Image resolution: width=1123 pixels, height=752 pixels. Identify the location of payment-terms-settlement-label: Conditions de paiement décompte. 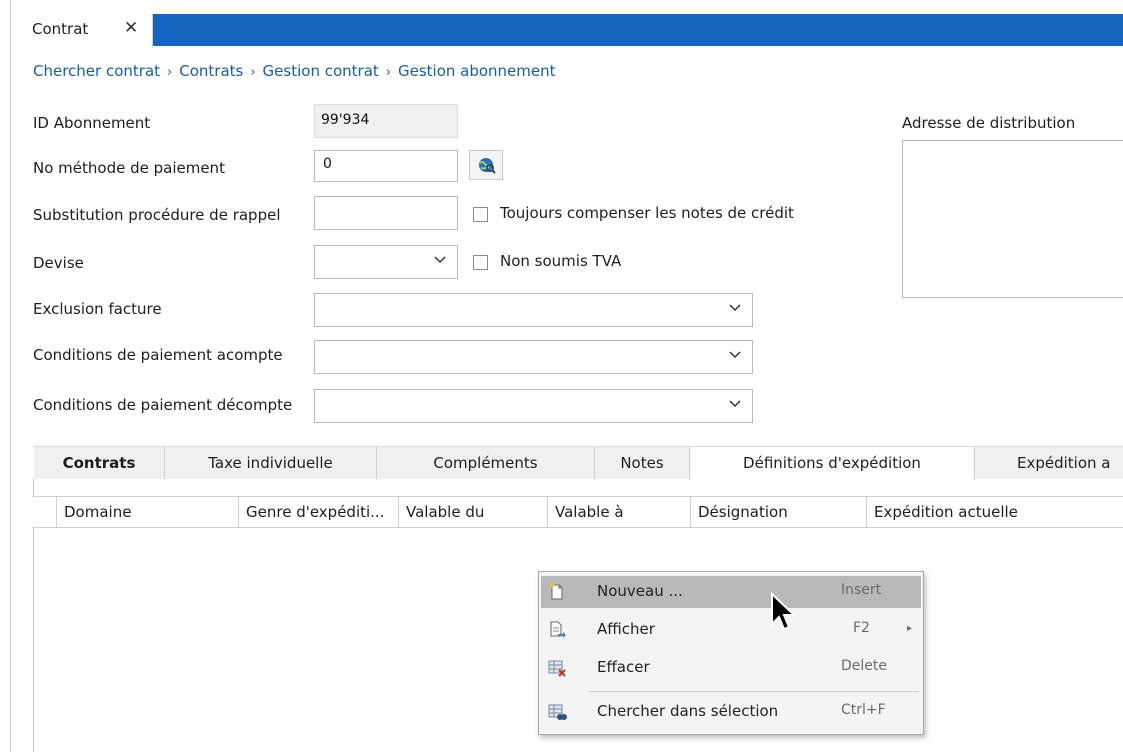
(163, 405).